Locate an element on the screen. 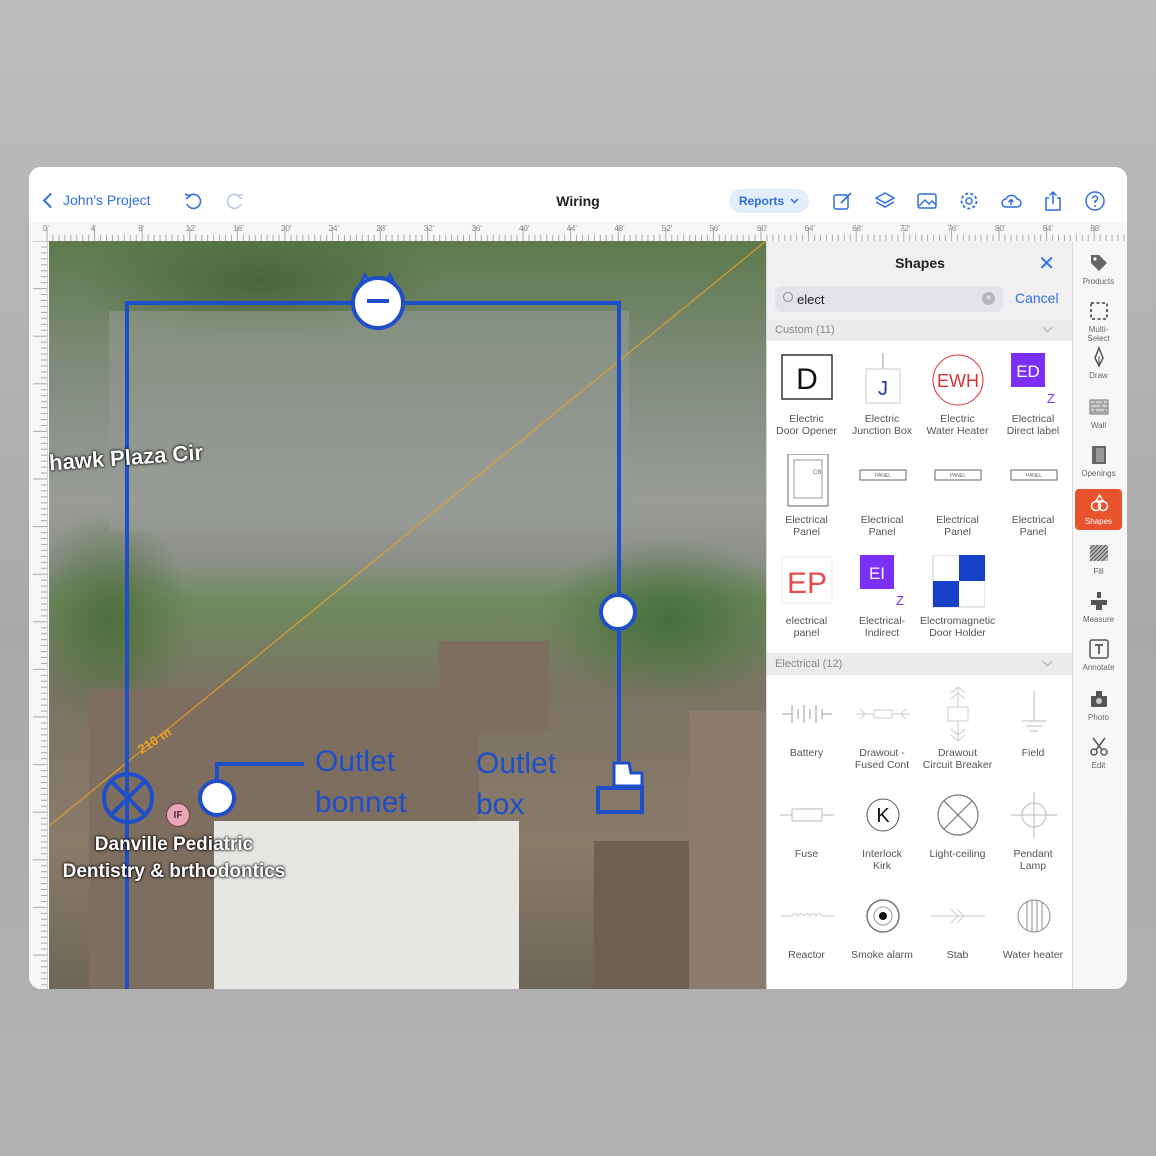 Image resolution: width=1156 pixels, height=1156 pixels. ruler-tick-label: 40' is located at coordinates (524, 228).